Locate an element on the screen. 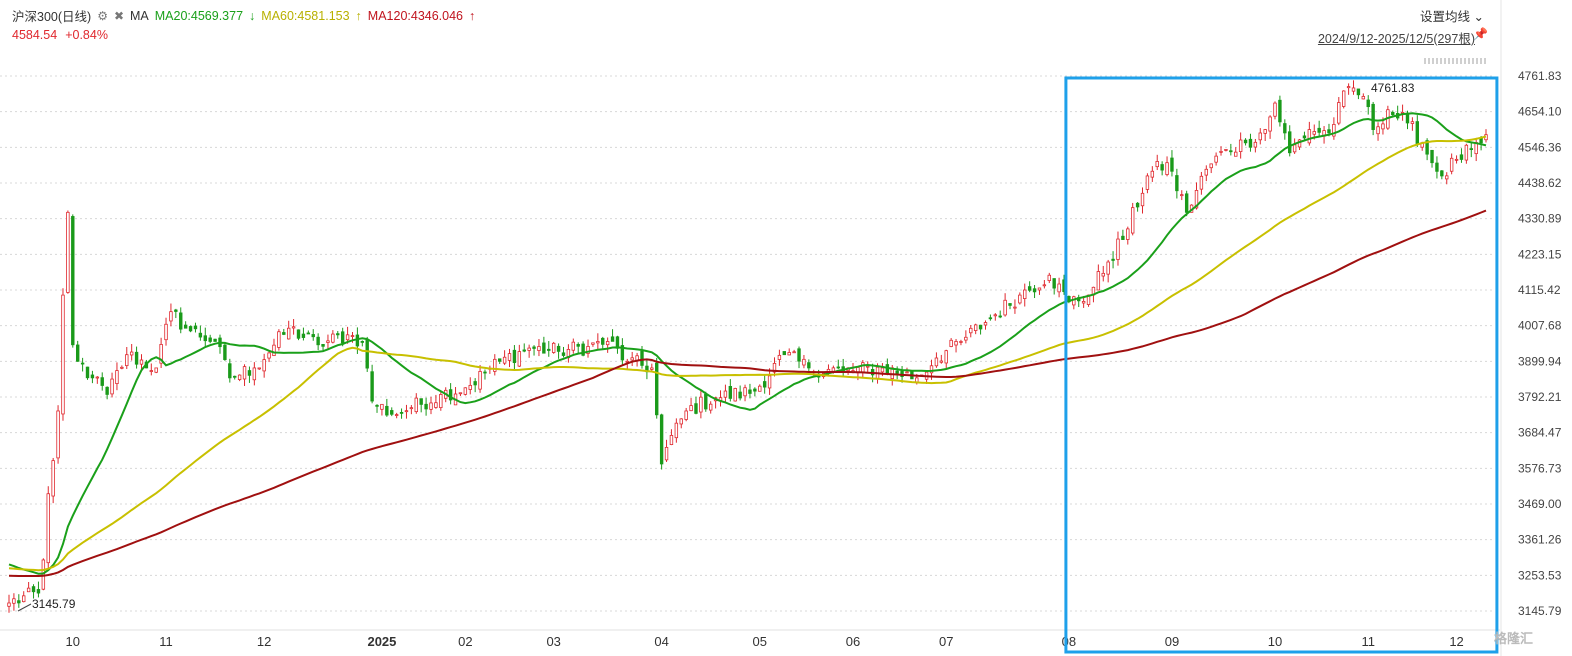 This screenshot has width=1572, height=656. y-tick-label: 4654.10 is located at coordinates (1540, 112).